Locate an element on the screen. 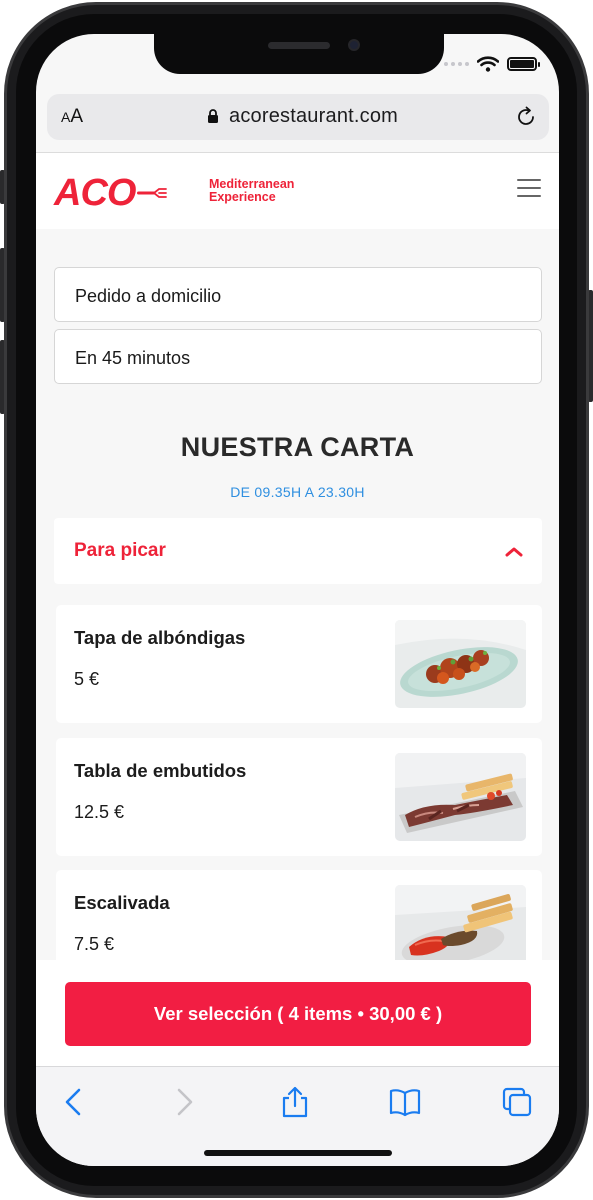 This screenshot has height=1200, width=593. logo-tagline: Mediterranean Experience is located at coordinates (251, 191).